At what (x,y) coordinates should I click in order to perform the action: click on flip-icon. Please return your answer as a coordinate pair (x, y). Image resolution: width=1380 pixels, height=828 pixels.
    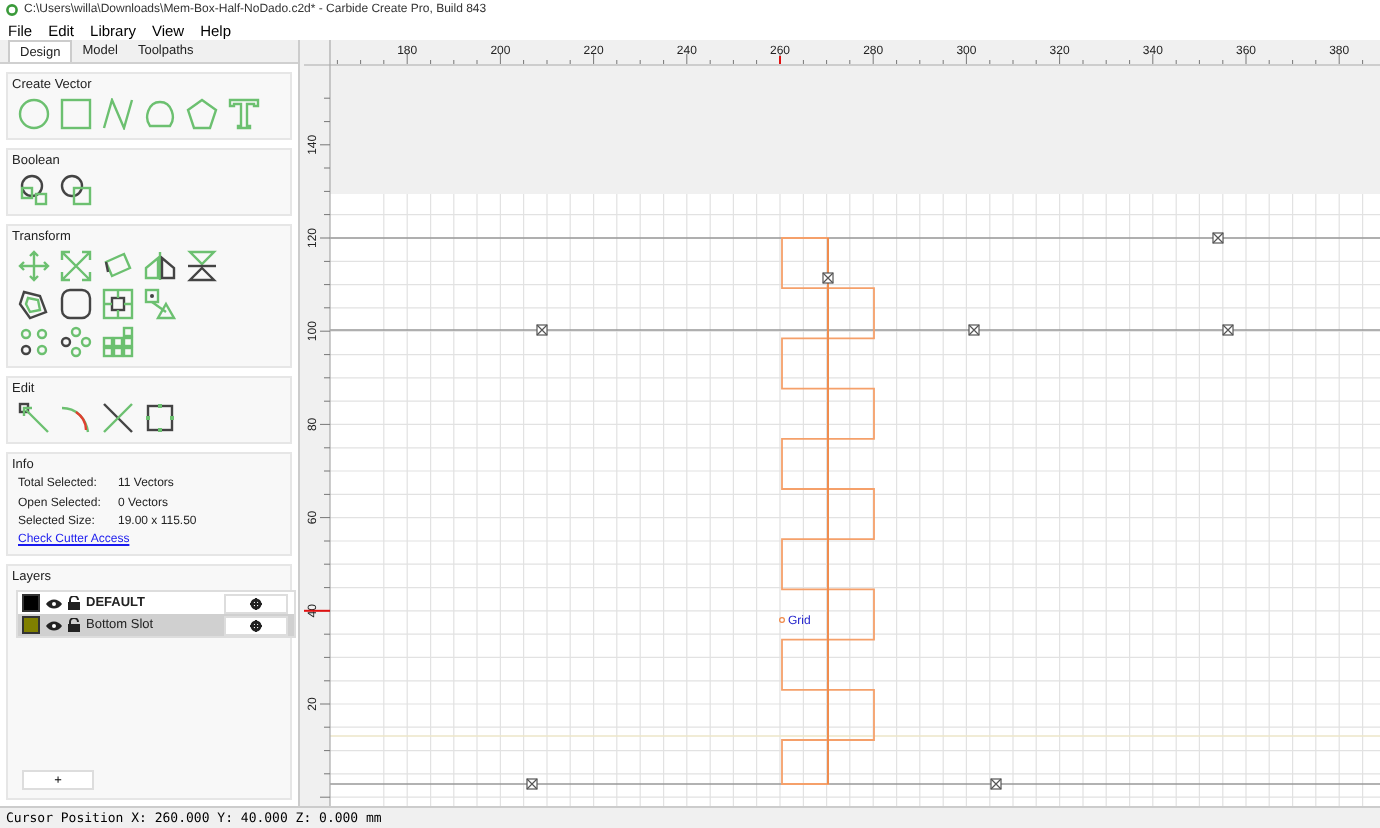
    Looking at the image, I should click on (202, 266).